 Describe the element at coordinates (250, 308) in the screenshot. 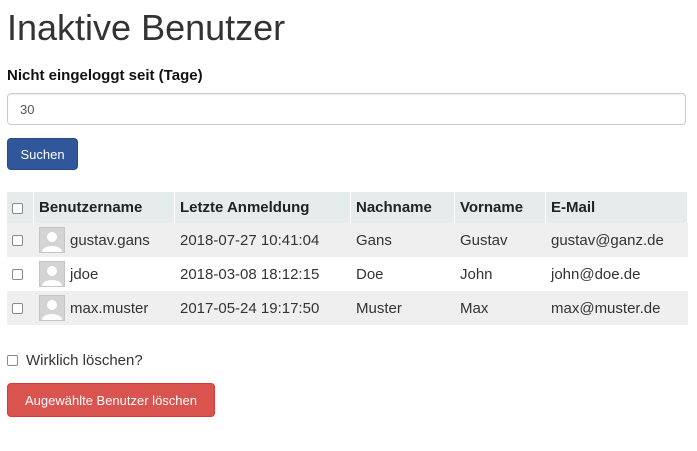

I see `last-login: 2017-05-24 19:17:50` at that location.